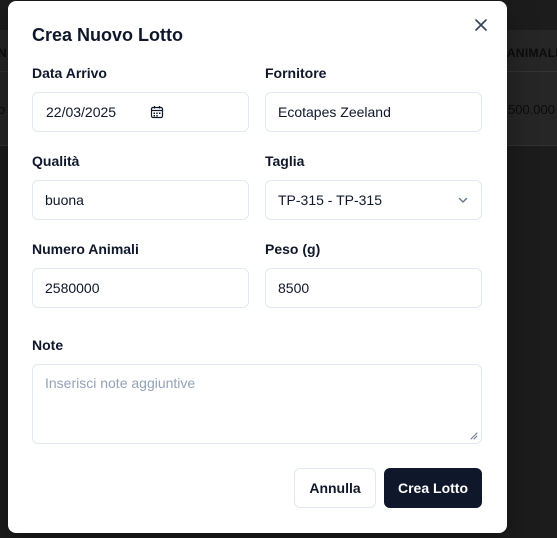  I want to click on size-select: TP-315 - TP-315, so click(373, 200).